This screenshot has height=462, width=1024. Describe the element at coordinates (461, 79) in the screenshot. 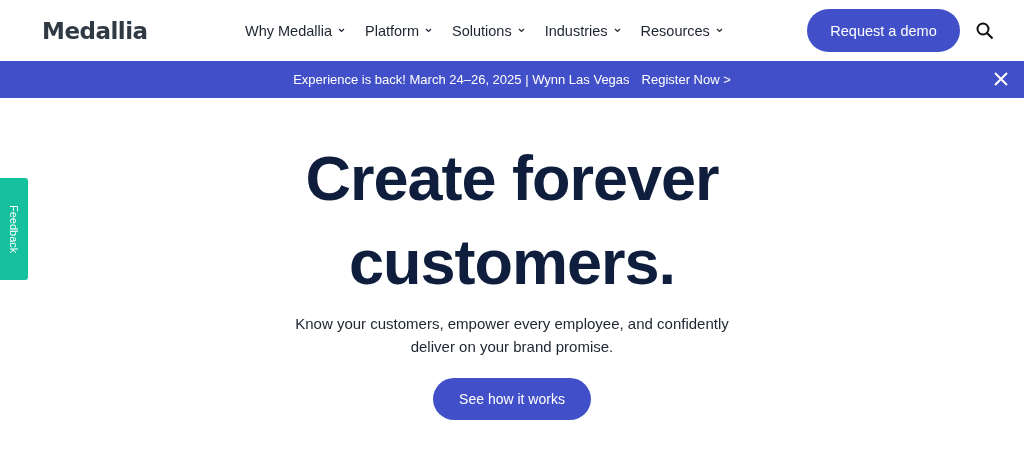

I see `banner-text: Experience is back! March 24–26, 2025 | Wynn Las Vegas` at that location.